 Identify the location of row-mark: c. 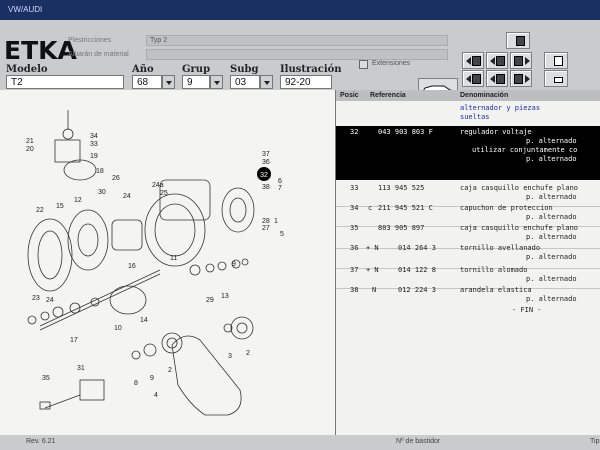
(370, 208).